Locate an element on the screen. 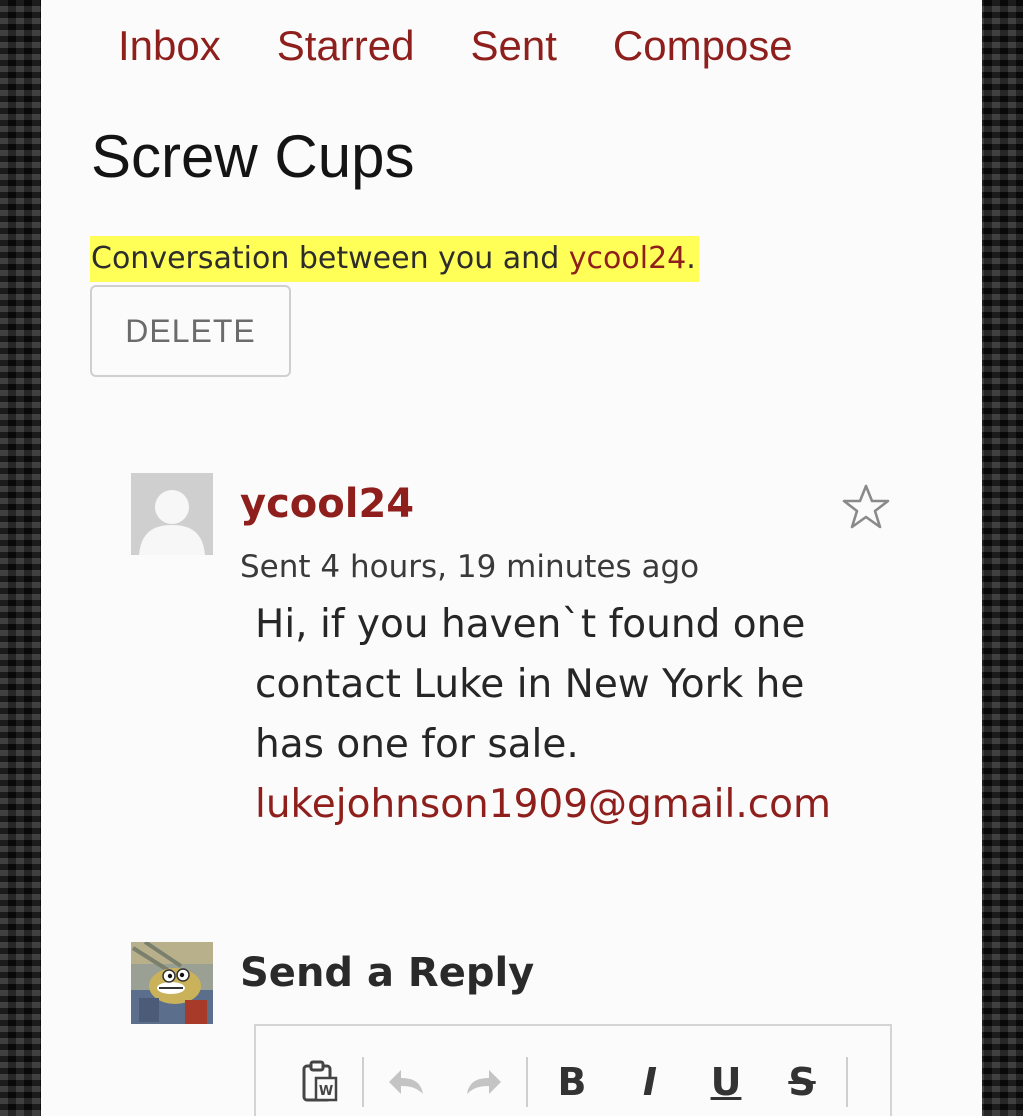  top-nav: Inbox Starred Sent Compose is located at coordinates (455, 46).